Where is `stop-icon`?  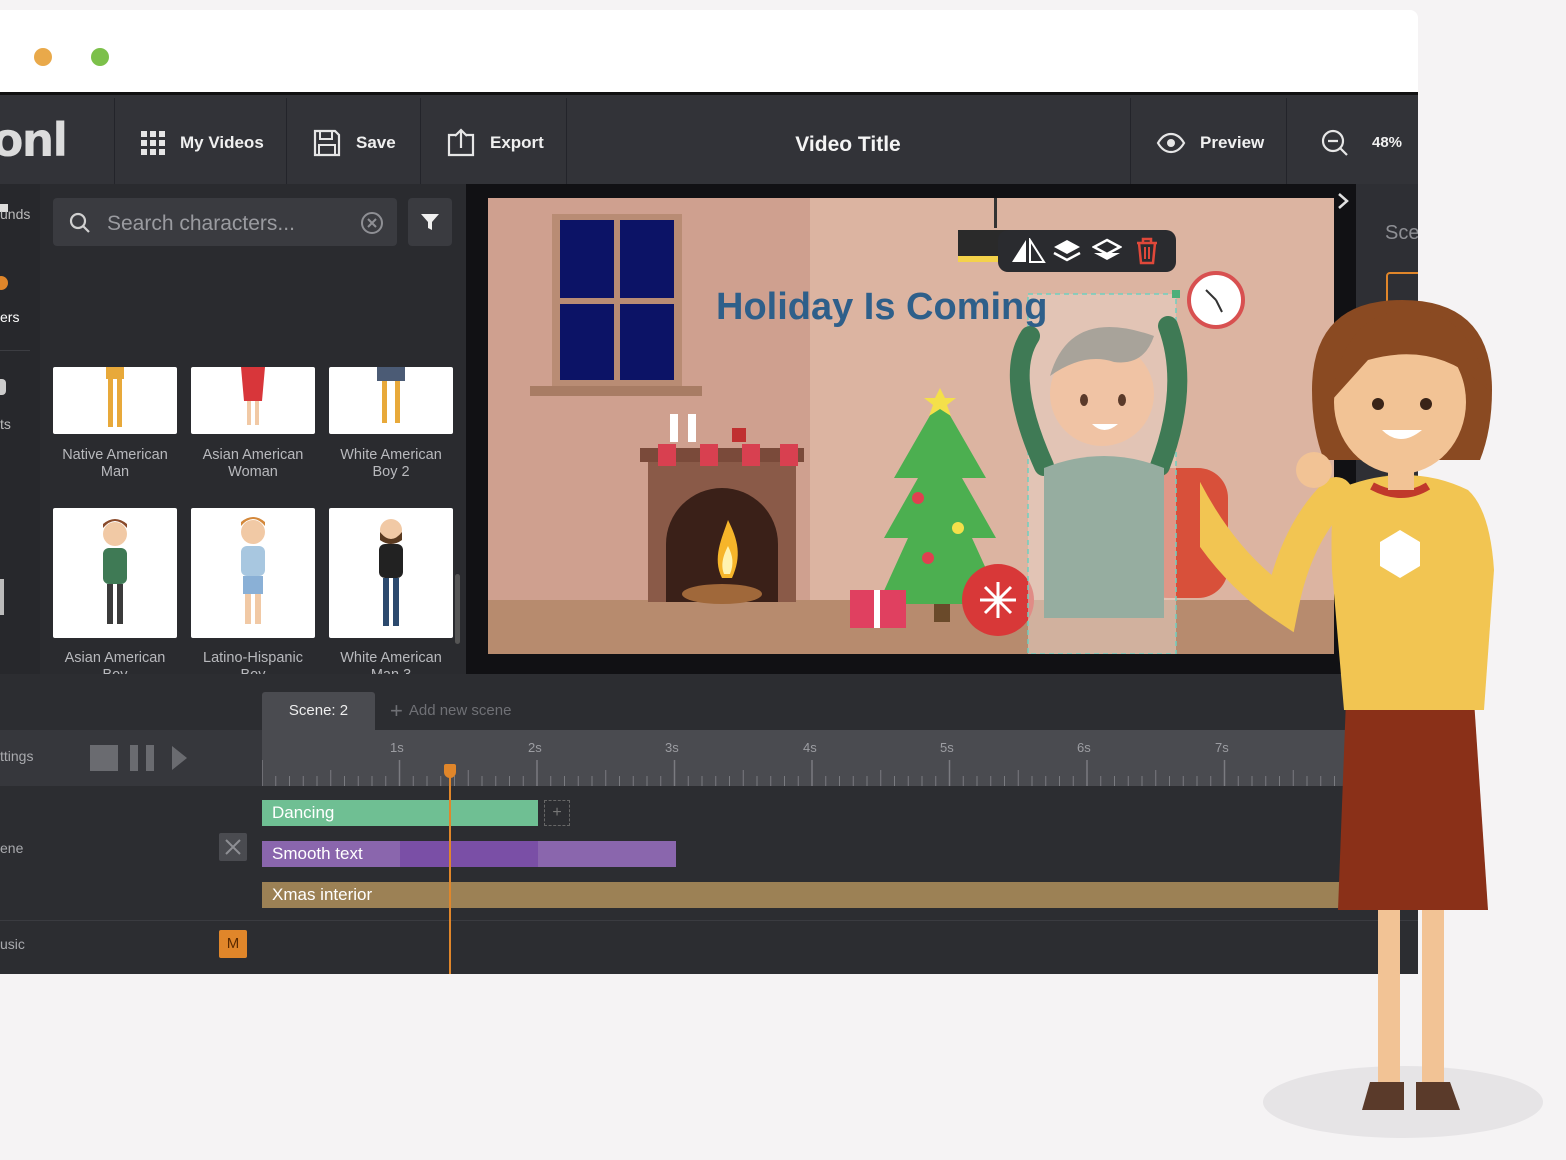 stop-icon is located at coordinates (104, 758).